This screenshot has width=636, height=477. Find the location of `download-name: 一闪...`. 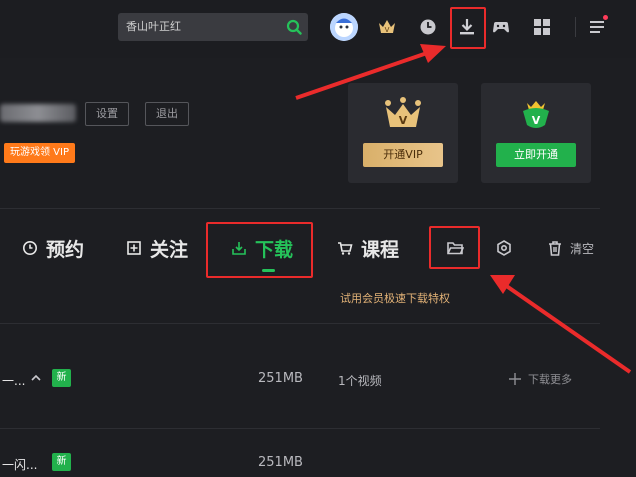

download-name: 一闪... is located at coordinates (20, 465).